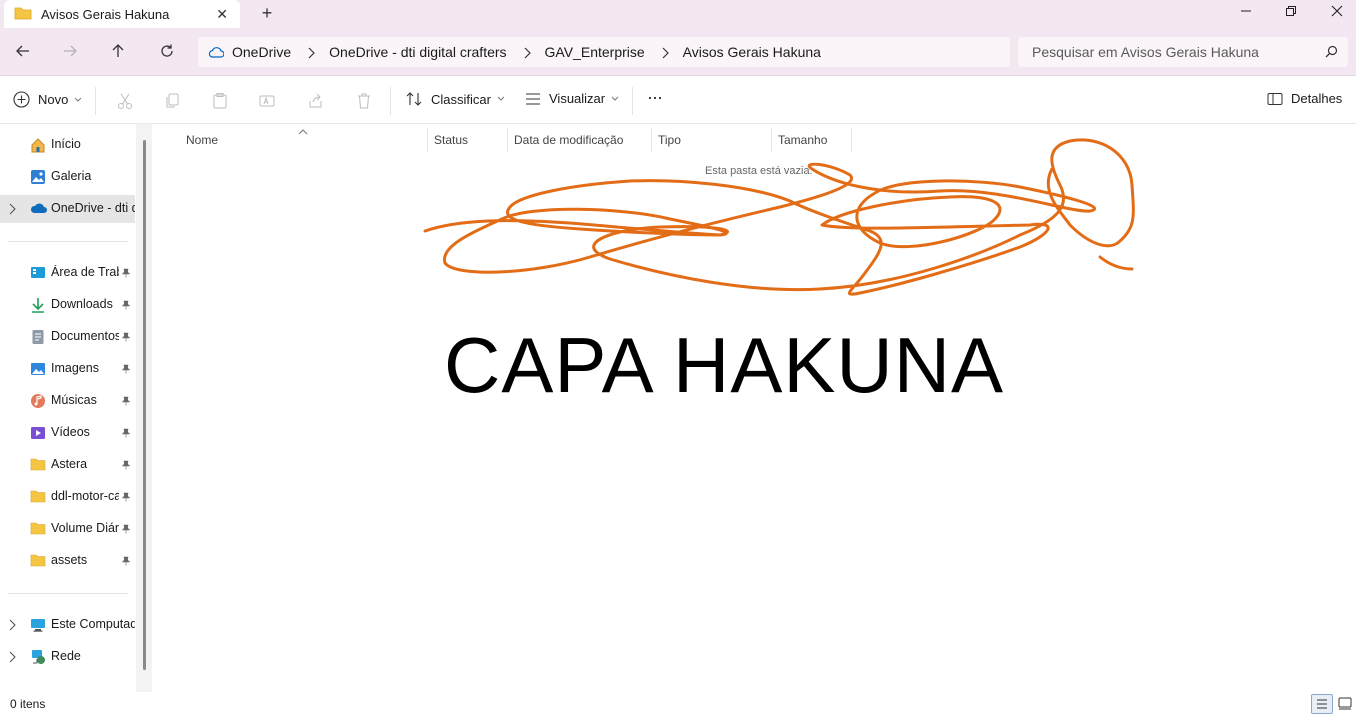 The height and width of the screenshot is (716, 1356). Describe the element at coordinates (105, 14) in the screenshot. I see `tab-title: Avisos Gerais Hakuna` at that location.